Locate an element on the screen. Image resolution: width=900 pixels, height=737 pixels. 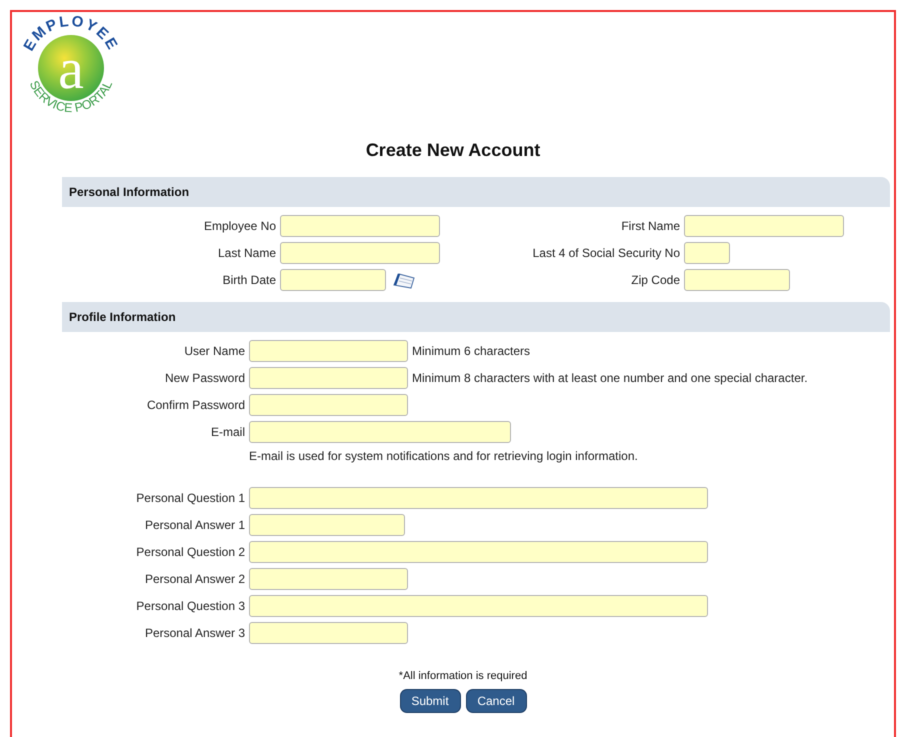
field-label: Birth Date is located at coordinates (249, 280).